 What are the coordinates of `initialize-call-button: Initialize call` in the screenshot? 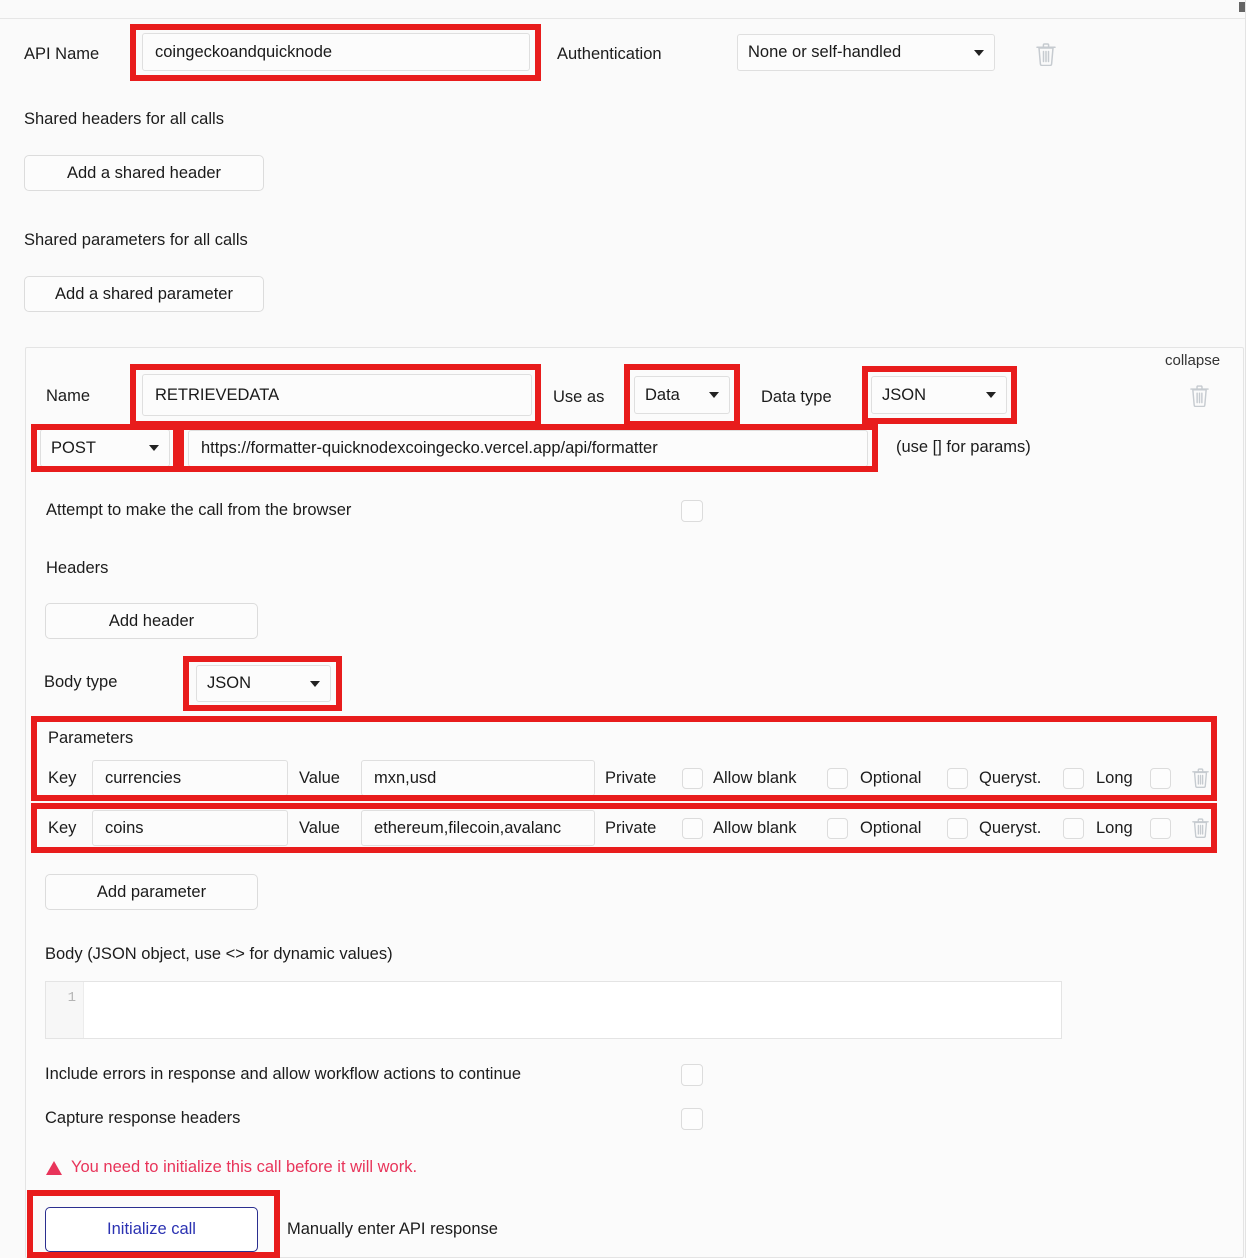 It's located at (151, 1229).